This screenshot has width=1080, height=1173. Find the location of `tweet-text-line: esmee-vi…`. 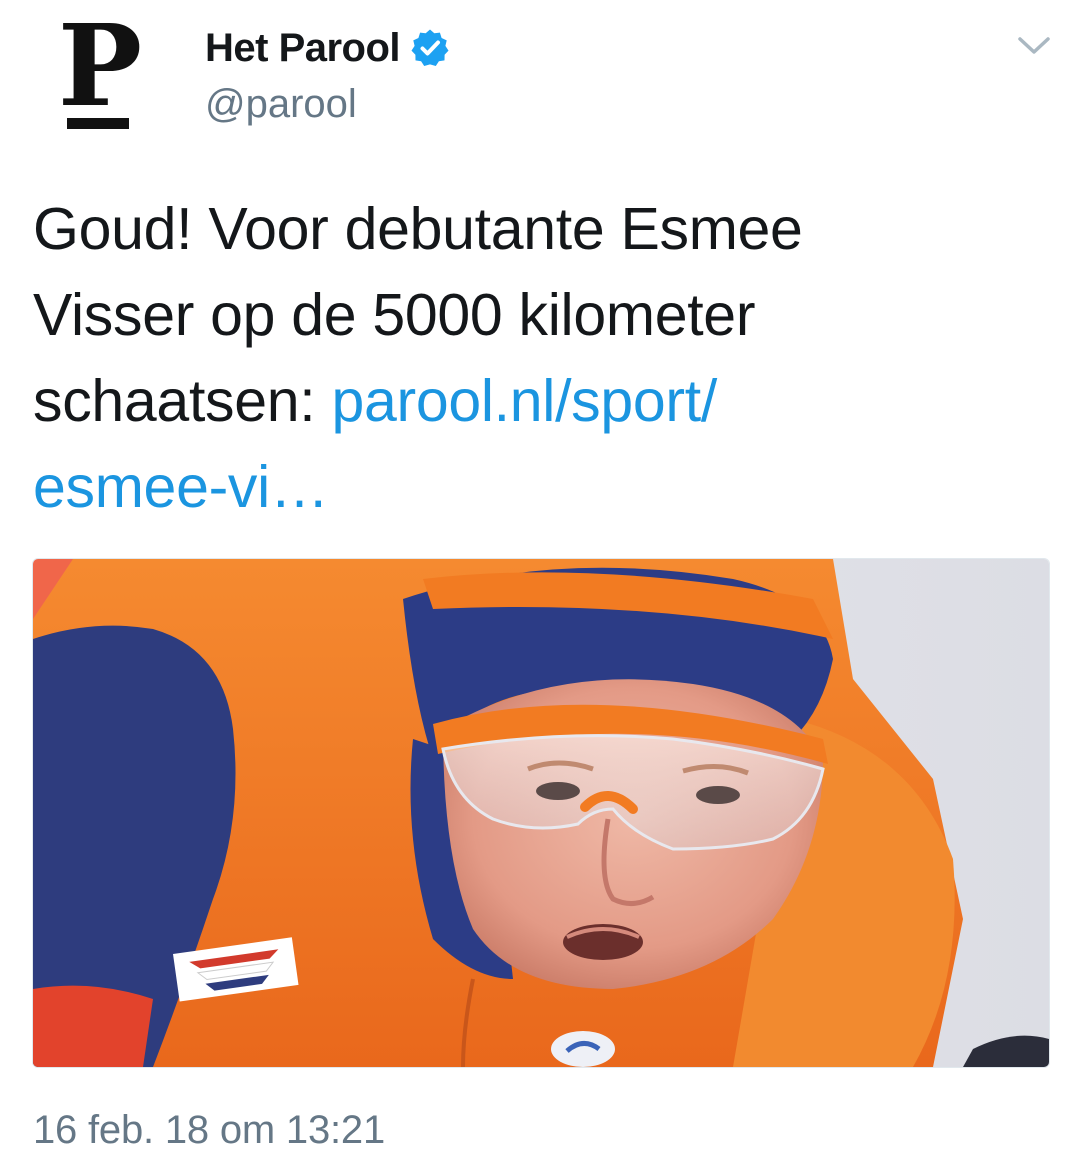

tweet-text-line: esmee-vi… is located at coordinates (538, 487).